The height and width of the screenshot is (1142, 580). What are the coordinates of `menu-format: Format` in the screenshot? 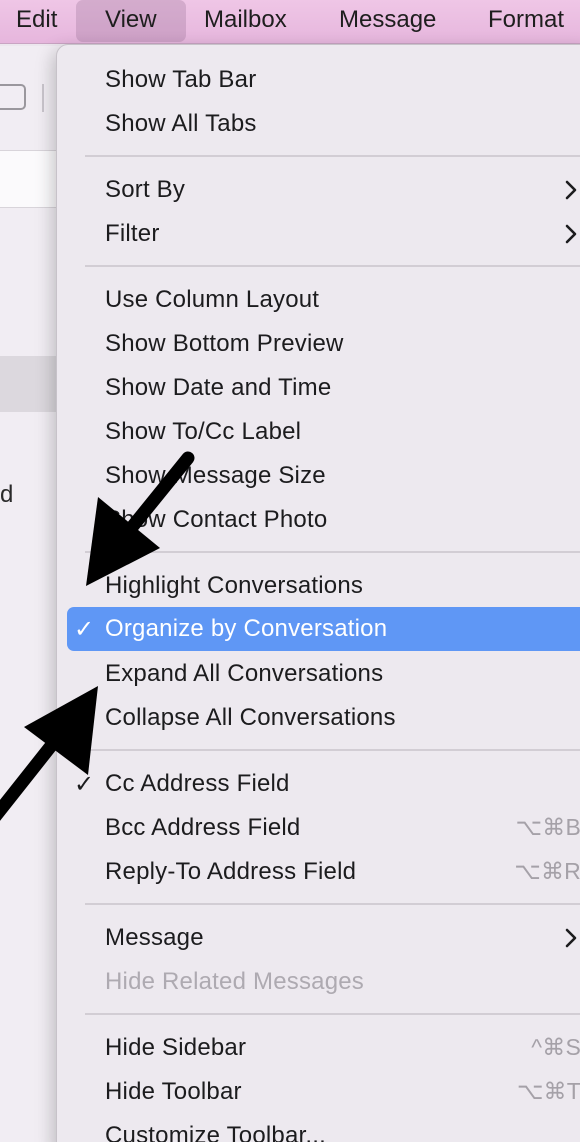 It's located at (526, 22).